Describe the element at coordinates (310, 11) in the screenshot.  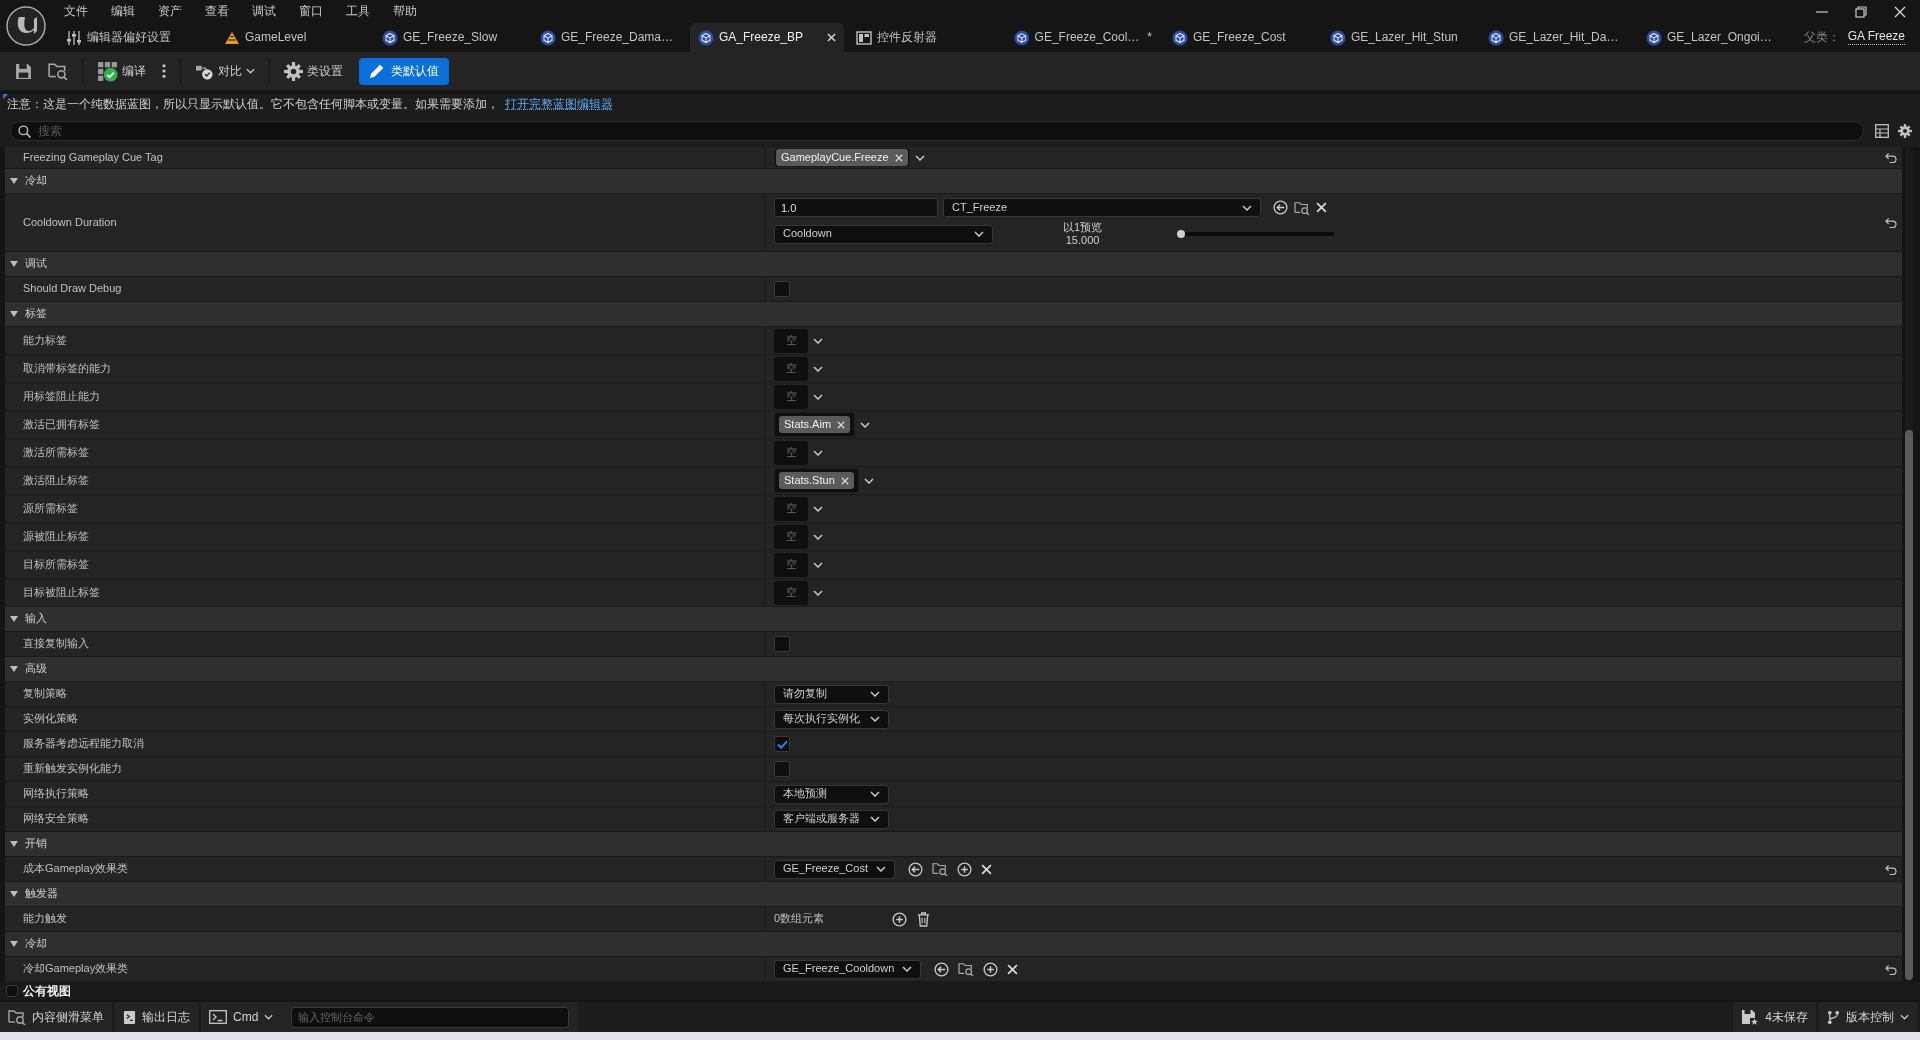
I see `menu-item: 窗口` at that location.